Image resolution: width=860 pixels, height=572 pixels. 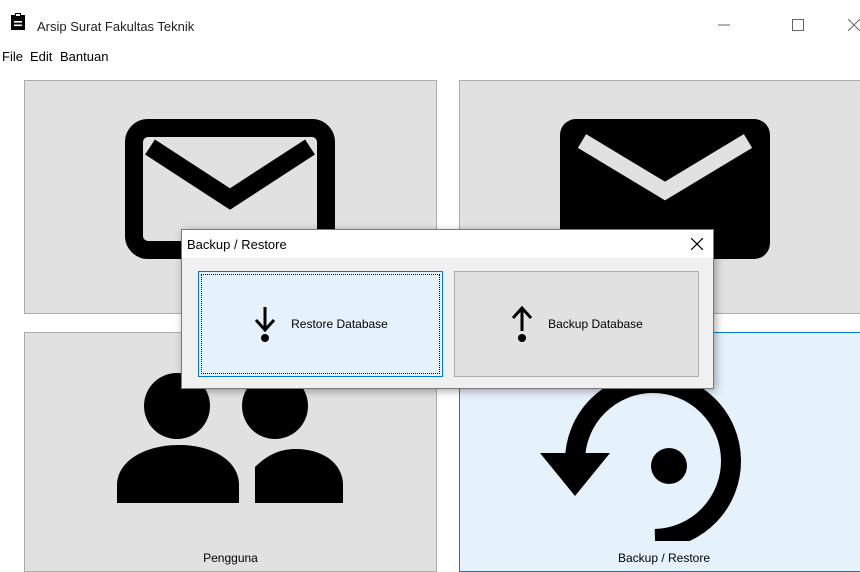 I want to click on window-title: Arsip Surat Fakultas Teknik, so click(x=116, y=26).